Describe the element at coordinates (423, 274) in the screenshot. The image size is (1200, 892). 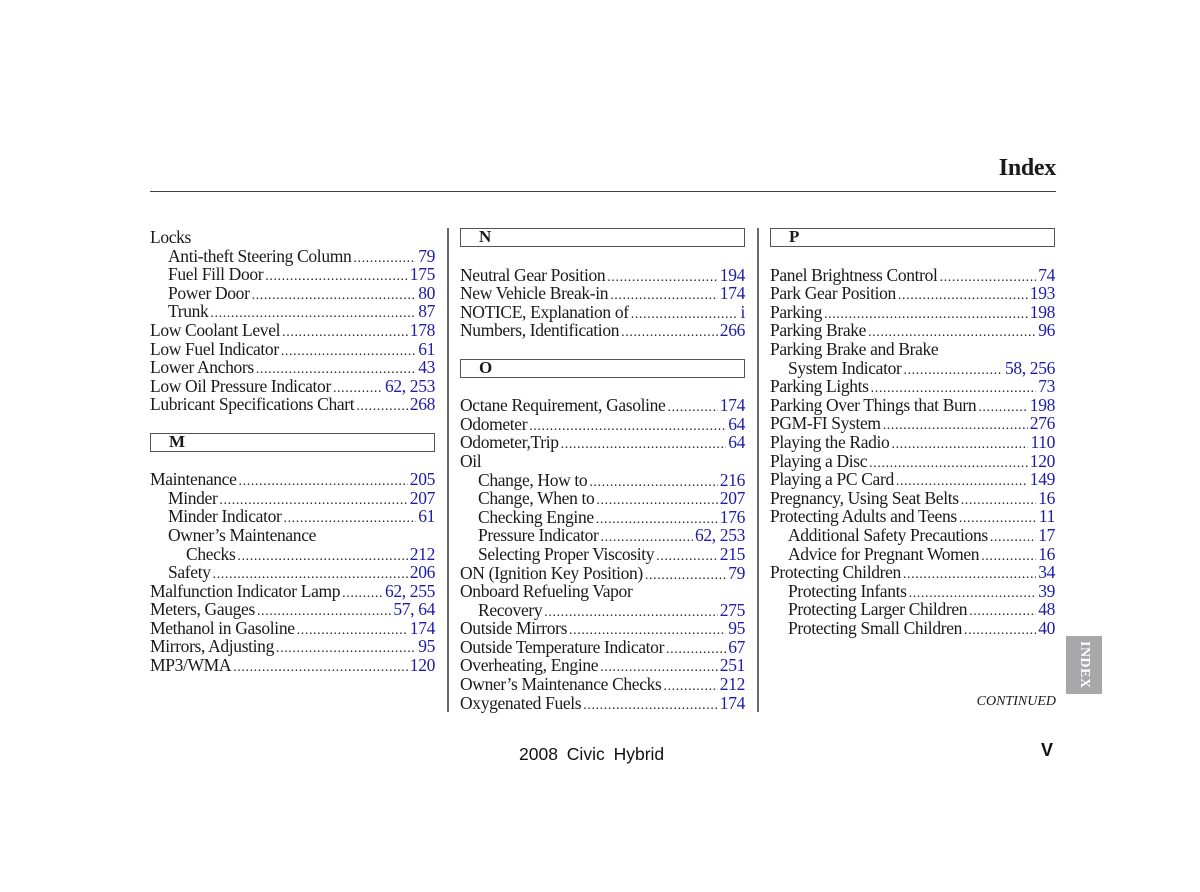
I see `page-reference-link: 175` at that location.